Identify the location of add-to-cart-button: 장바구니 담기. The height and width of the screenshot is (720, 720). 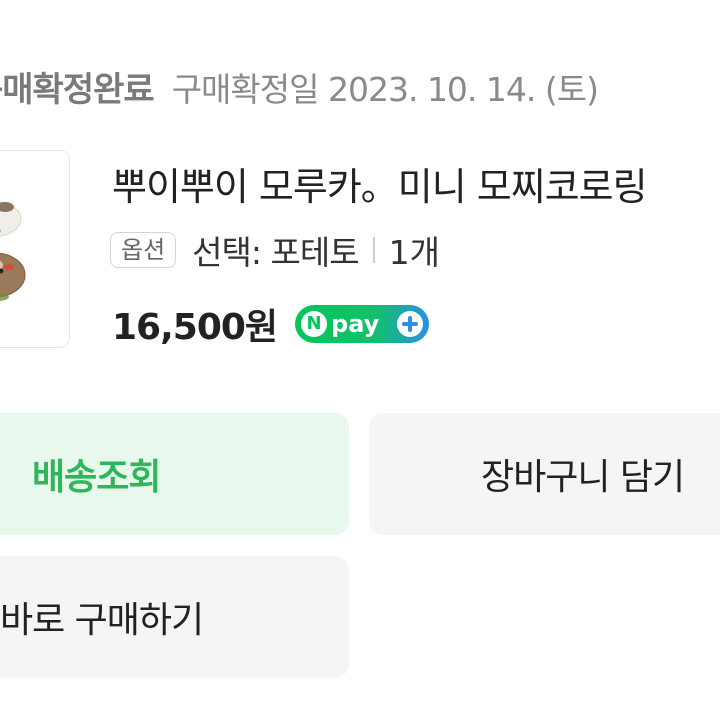
(544, 474).